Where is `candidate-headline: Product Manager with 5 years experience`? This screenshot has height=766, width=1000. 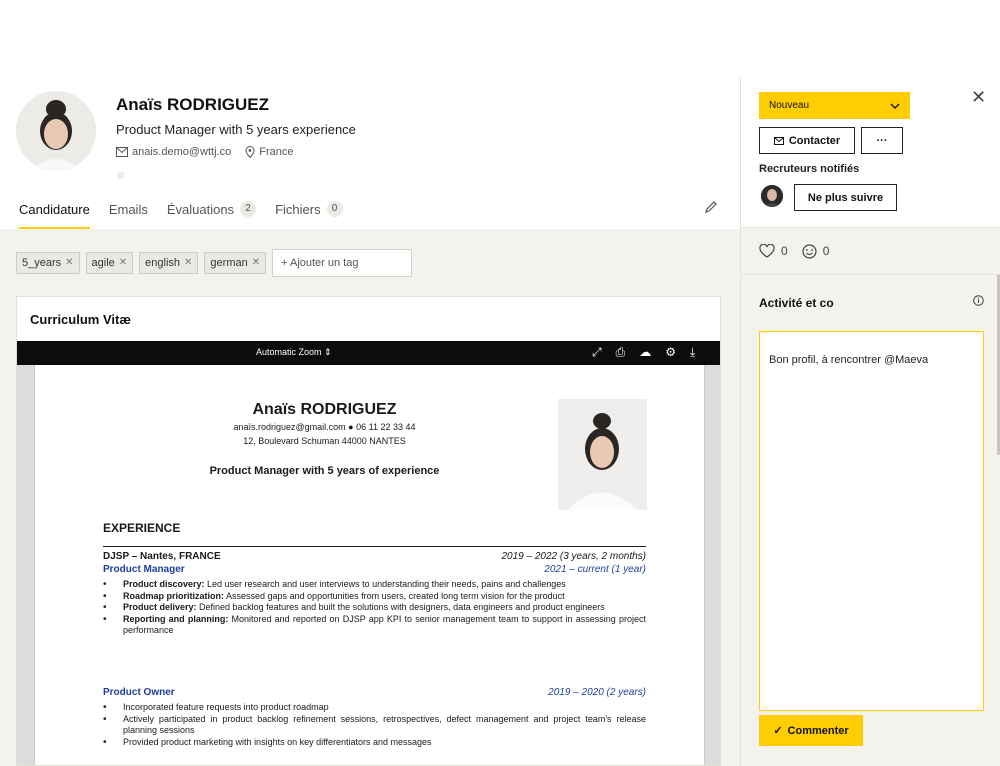
candidate-headline: Product Manager with 5 years experience is located at coordinates (236, 129).